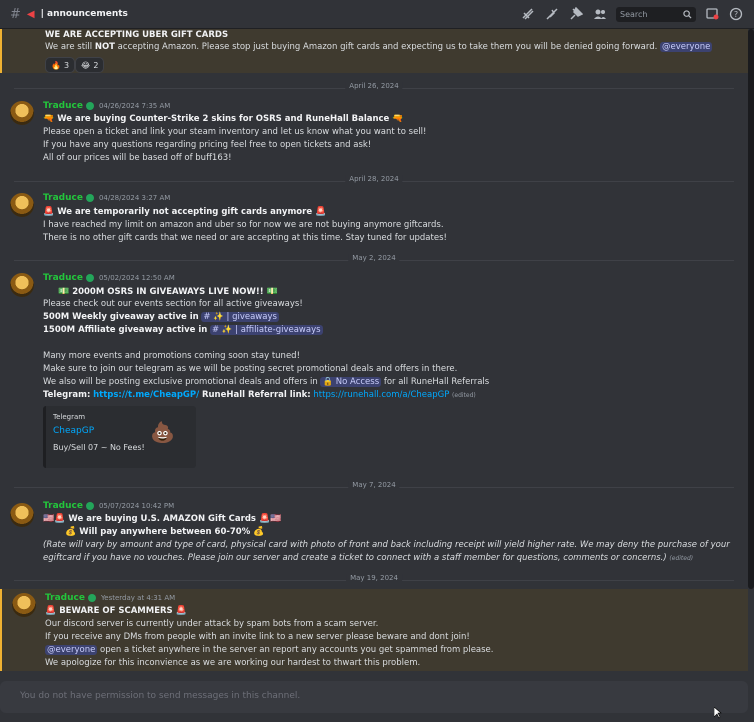 The height and width of the screenshot is (722, 754). I want to click on date-separator: May 7, 2024, so click(374, 485).